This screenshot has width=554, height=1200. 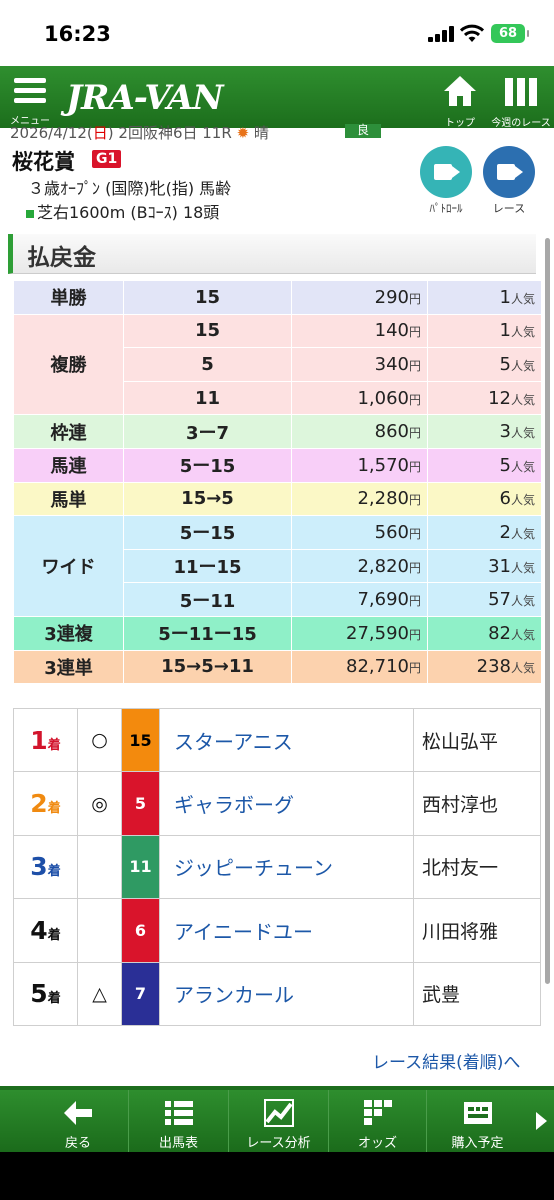 What do you see at coordinates (77, 1143) in the screenshot?
I see `nav-back-label: 戻る` at bounding box center [77, 1143].